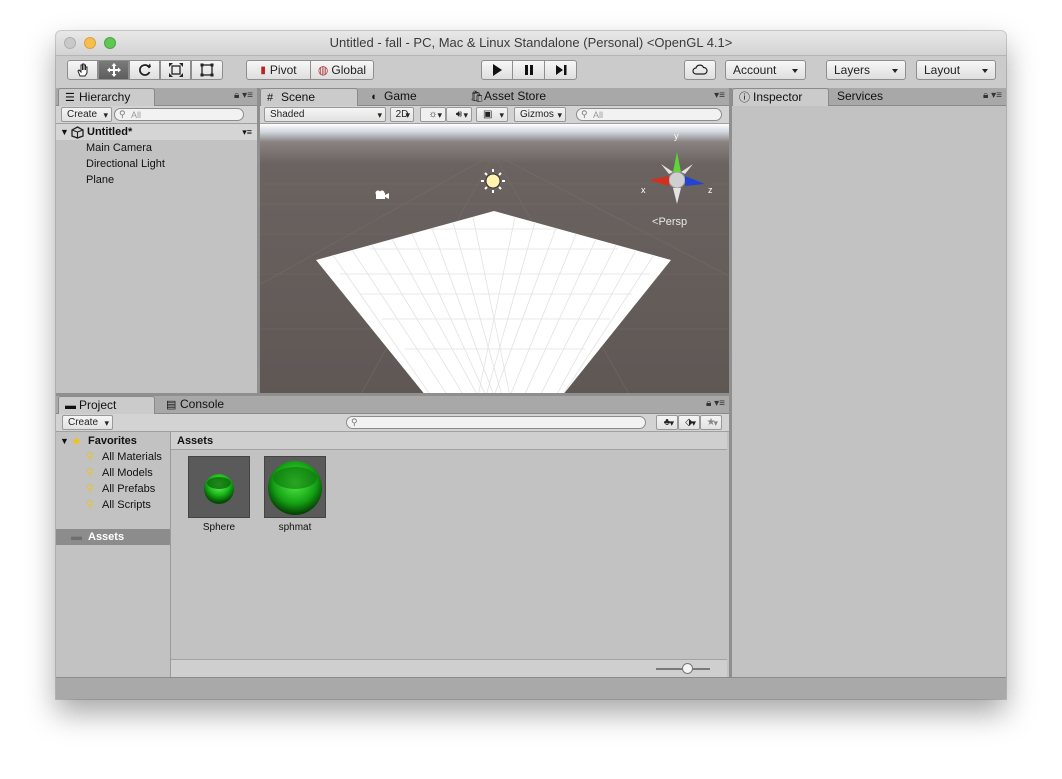 The width and height of the screenshot is (1062, 779). What do you see at coordinates (243, 95) in the screenshot?
I see `hierarchy-lock-menu-icon: 🔒︎ ▾≡` at bounding box center [243, 95].